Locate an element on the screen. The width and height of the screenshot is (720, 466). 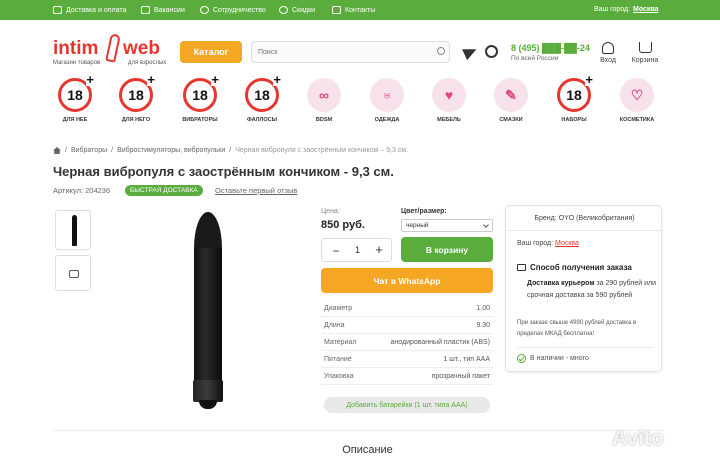
add-to-cart-button: В корзину is located at coordinates (447, 249).